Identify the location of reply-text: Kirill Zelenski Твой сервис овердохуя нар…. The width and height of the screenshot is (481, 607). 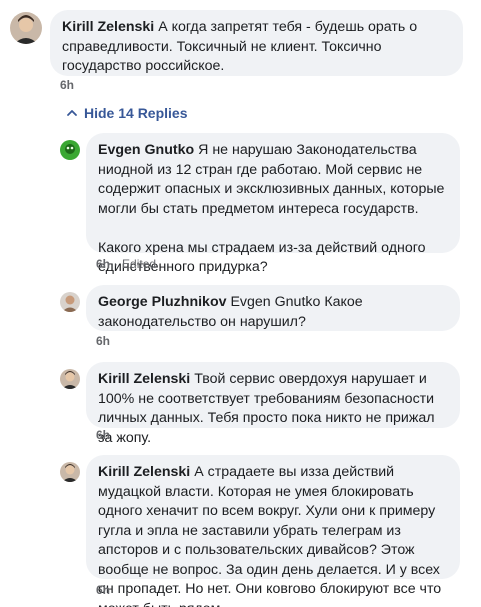
(273, 409).